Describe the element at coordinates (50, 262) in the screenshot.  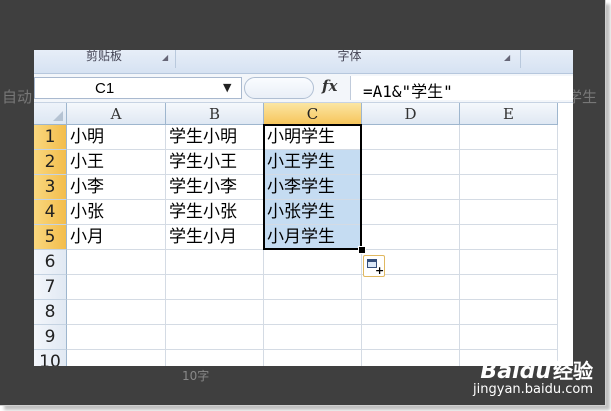
I see `row-header-6: 6` at that location.